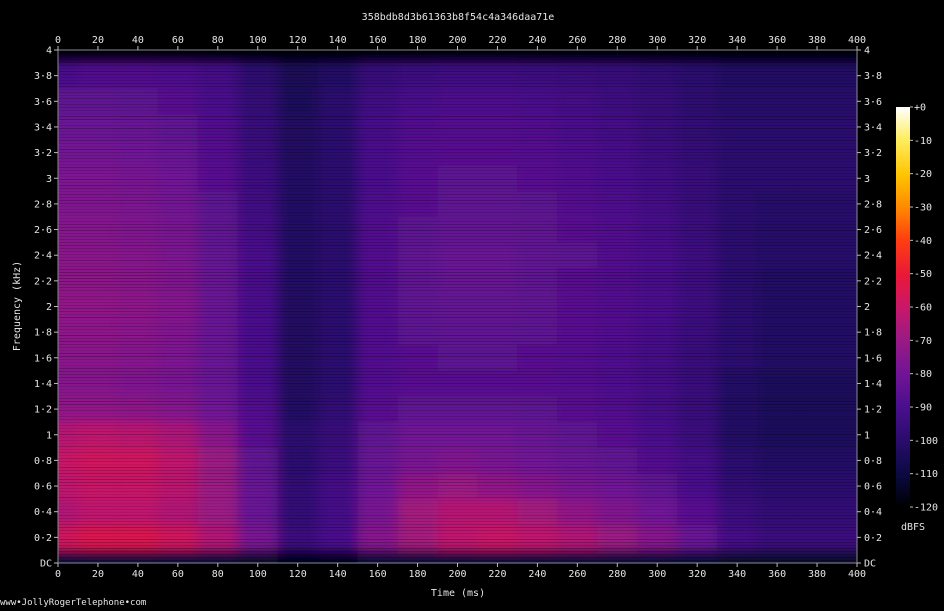 The image size is (944, 611). Describe the element at coordinates (43, 76) in the screenshot. I see `y-tick-label-left: 3·8` at that location.